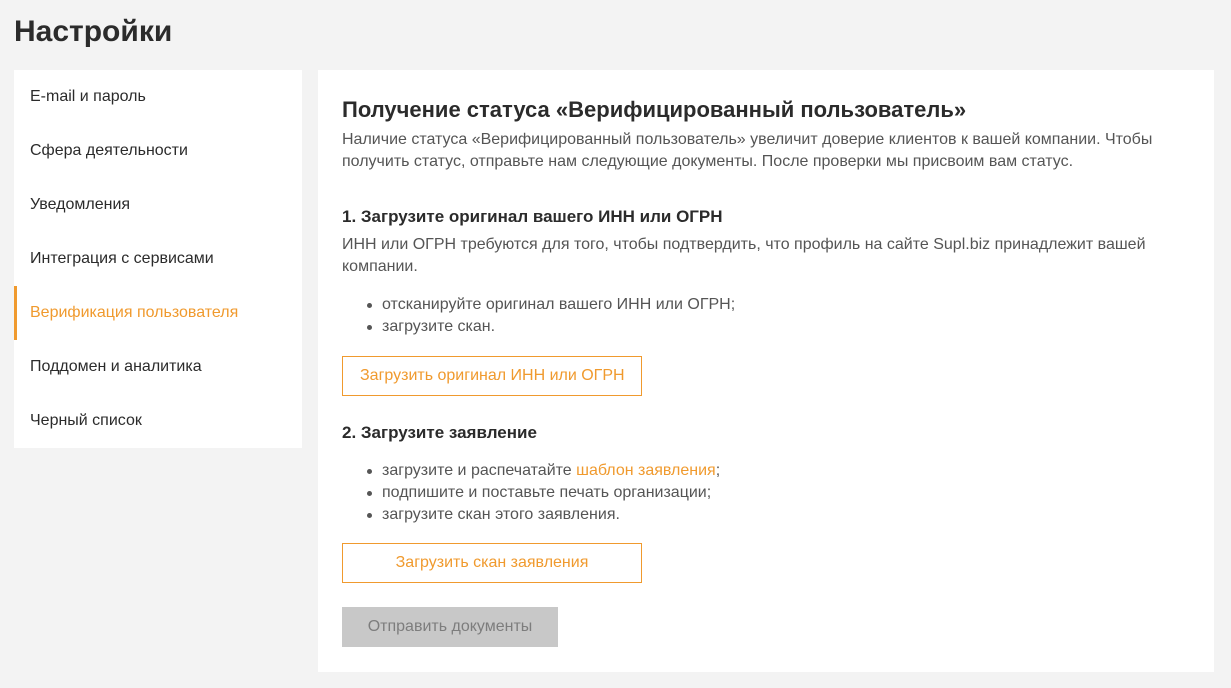 This screenshot has height=688, width=1231. Describe the element at coordinates (479, 470) in the screenshot. I see `bullet-text: загрузите и распечатайте` at that location.